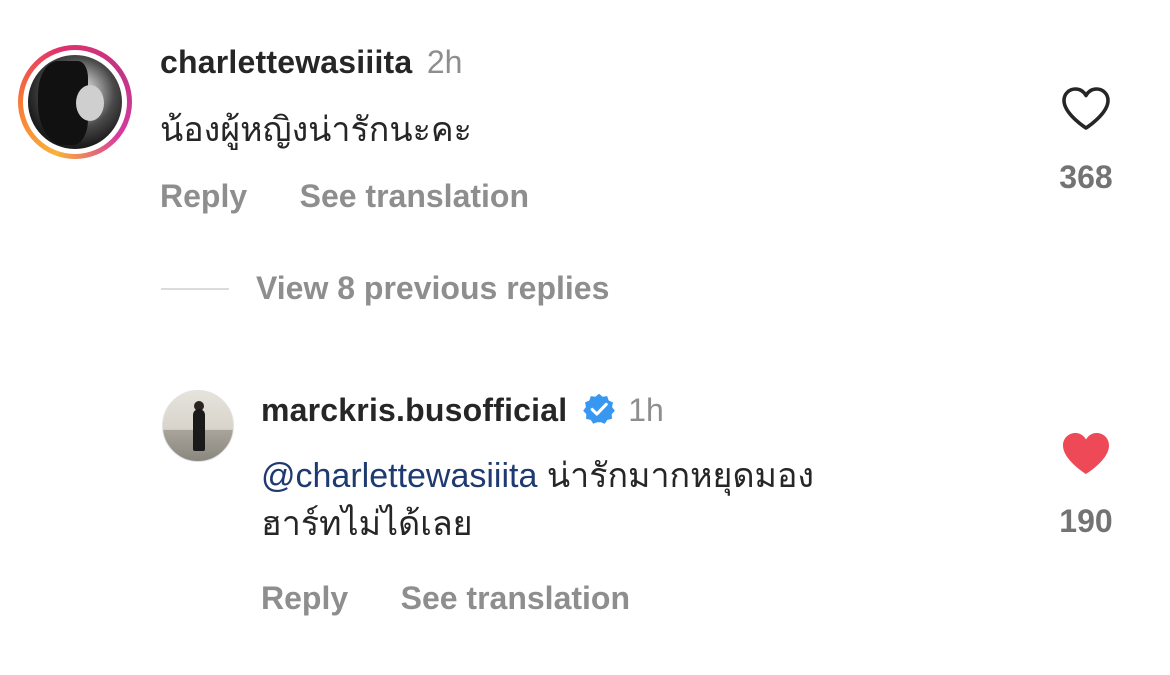  What do you see at coordinates (1086, 109) in the screenshot?
I see `heart-outline-icon` at bounding box center [1086, 109].